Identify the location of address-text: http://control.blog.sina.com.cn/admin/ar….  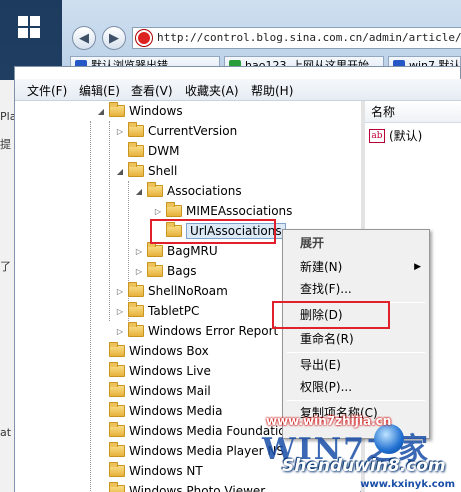
(309, 37).